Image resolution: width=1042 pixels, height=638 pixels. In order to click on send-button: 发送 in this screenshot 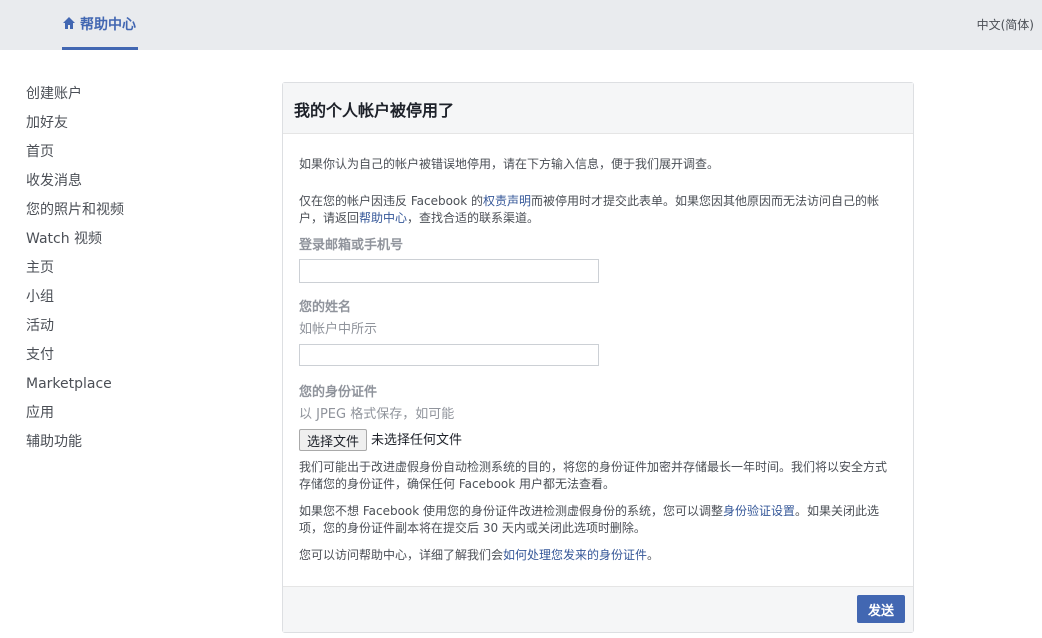, I will do `click(881, 609)`.